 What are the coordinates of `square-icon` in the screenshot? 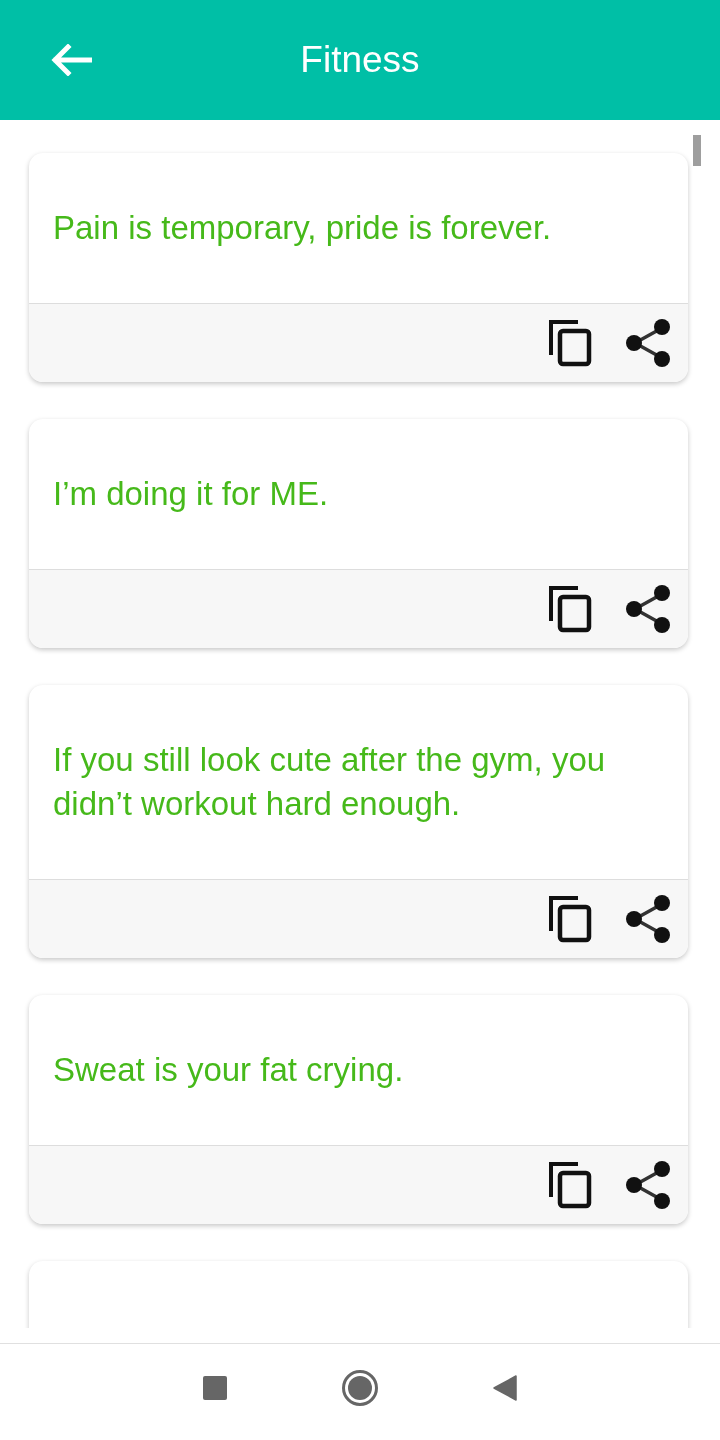 It's located at (215, 1388).